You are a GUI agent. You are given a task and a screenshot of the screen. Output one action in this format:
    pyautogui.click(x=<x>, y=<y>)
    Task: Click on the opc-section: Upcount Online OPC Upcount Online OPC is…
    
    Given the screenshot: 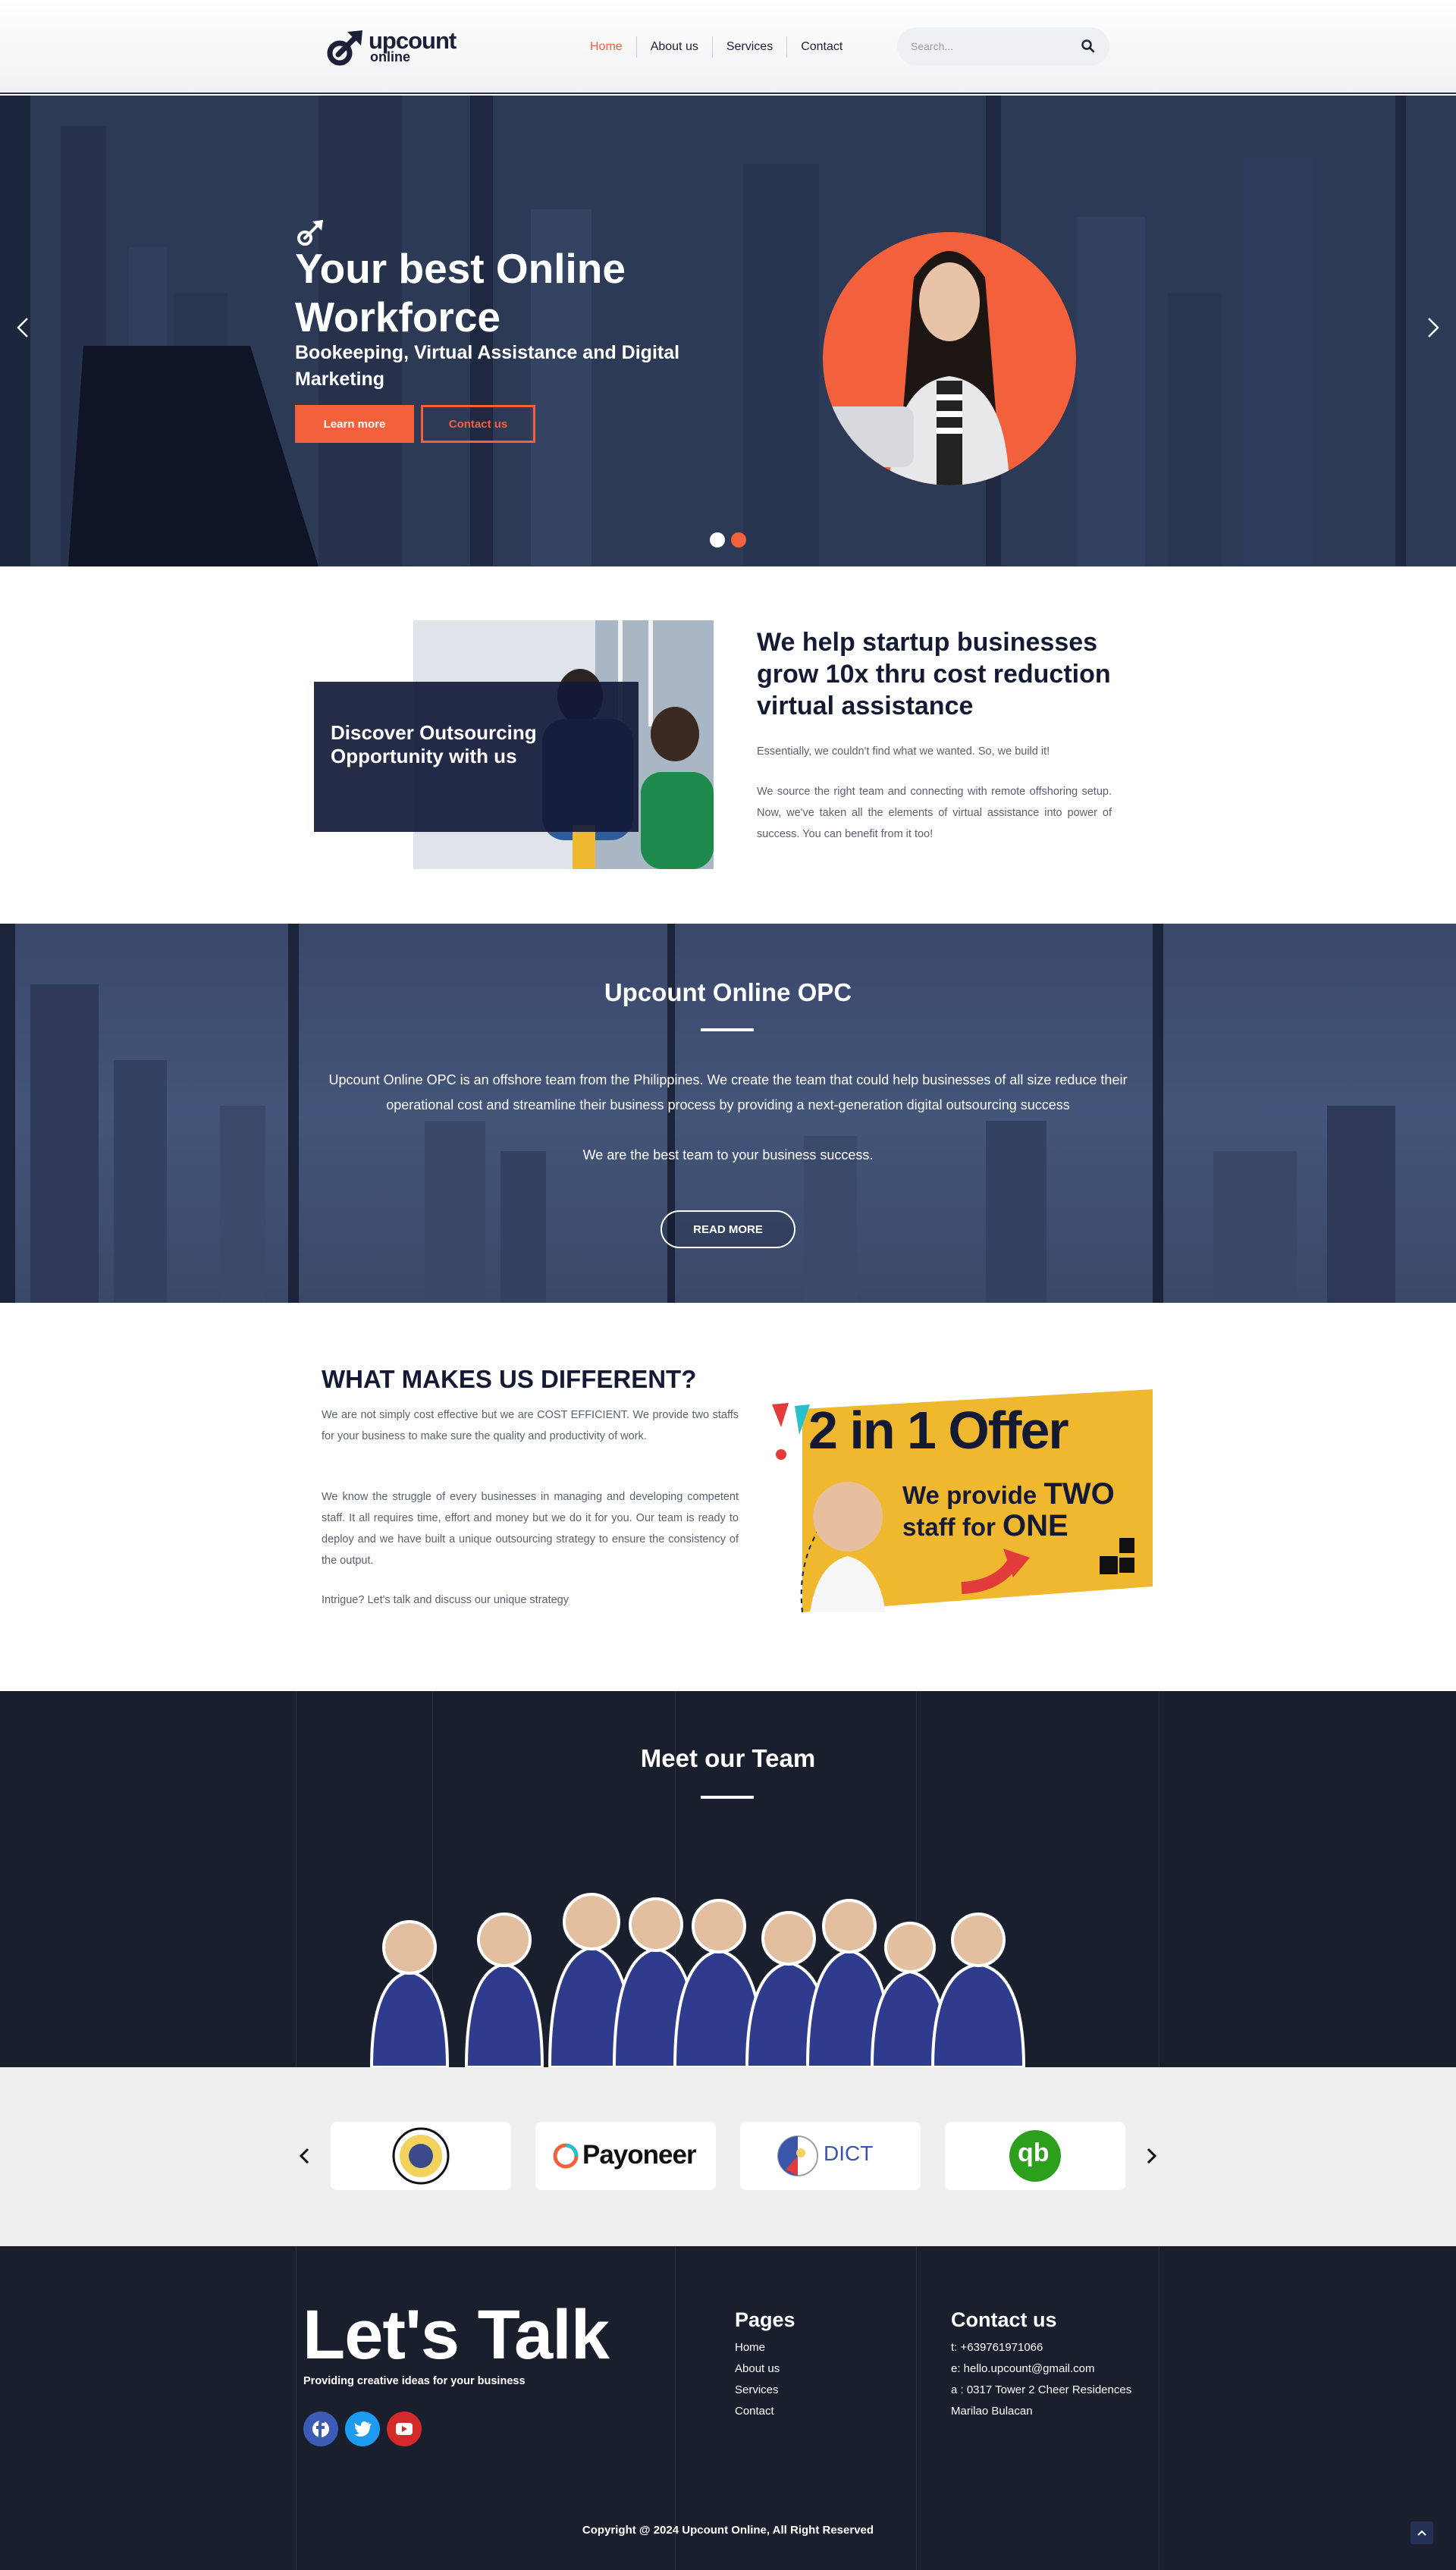 What is the action you would take?
    pyautogui.click(x=728, y=1113)
    